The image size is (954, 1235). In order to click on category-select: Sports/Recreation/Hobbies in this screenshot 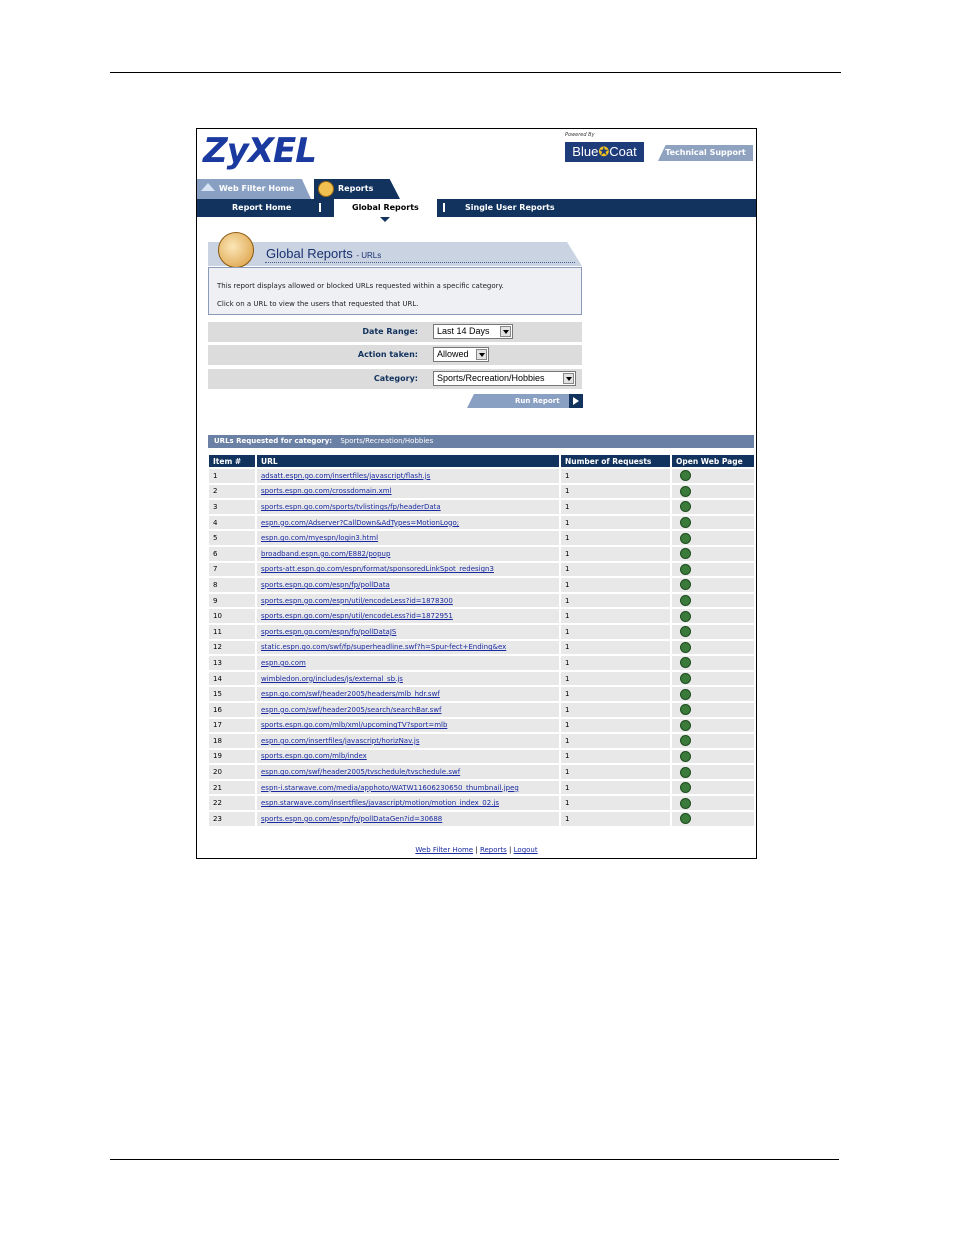, I will do `click(504, 378)`.